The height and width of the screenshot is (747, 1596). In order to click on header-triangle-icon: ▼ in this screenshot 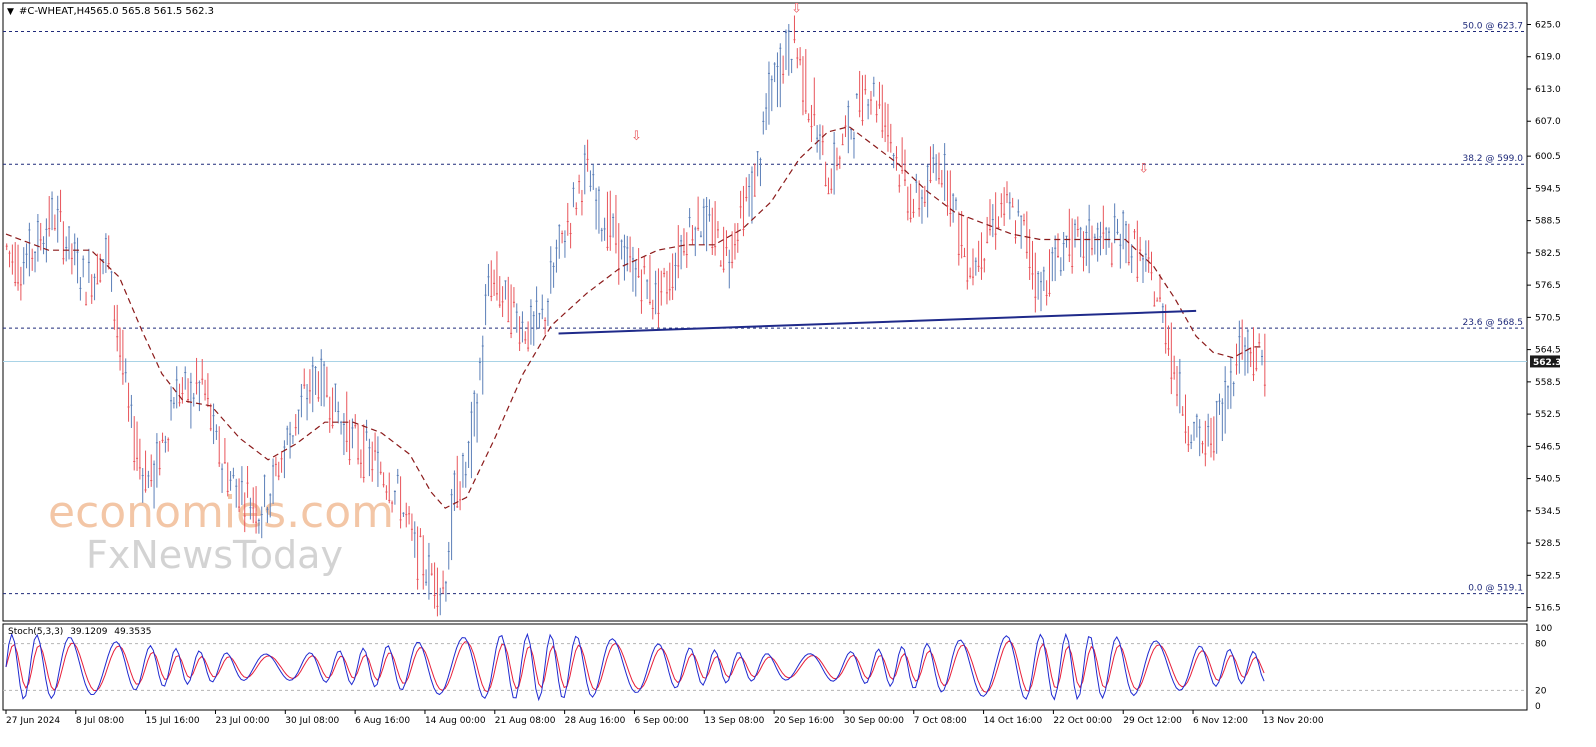, I will do `click(10, 12)`.